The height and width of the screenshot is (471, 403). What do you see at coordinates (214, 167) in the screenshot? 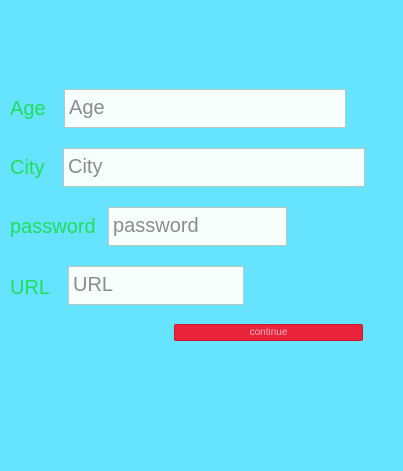
I see `city-input` at bounding box center [214, 167].